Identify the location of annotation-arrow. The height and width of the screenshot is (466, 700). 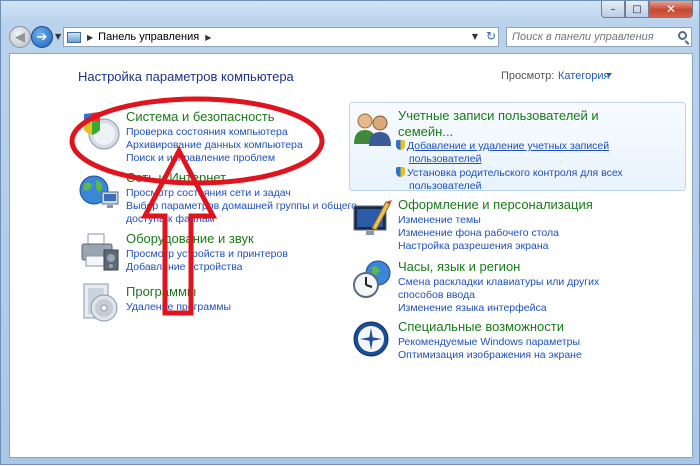
(179, 230).